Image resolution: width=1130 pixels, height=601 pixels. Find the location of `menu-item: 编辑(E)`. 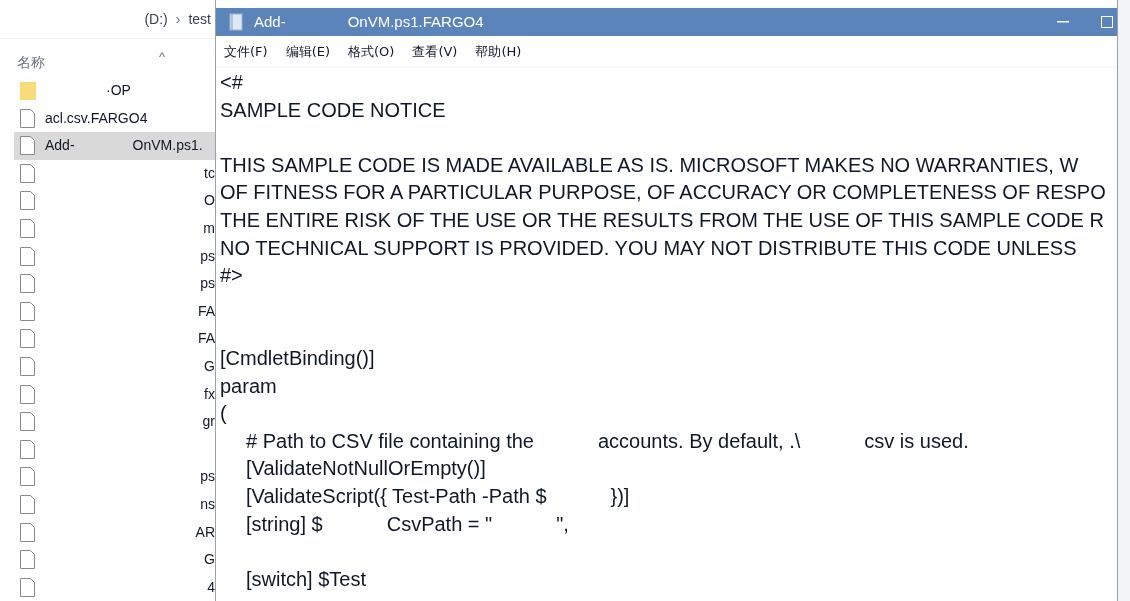

menu-item: 编辑(E) is located at coordinates (307, 51).